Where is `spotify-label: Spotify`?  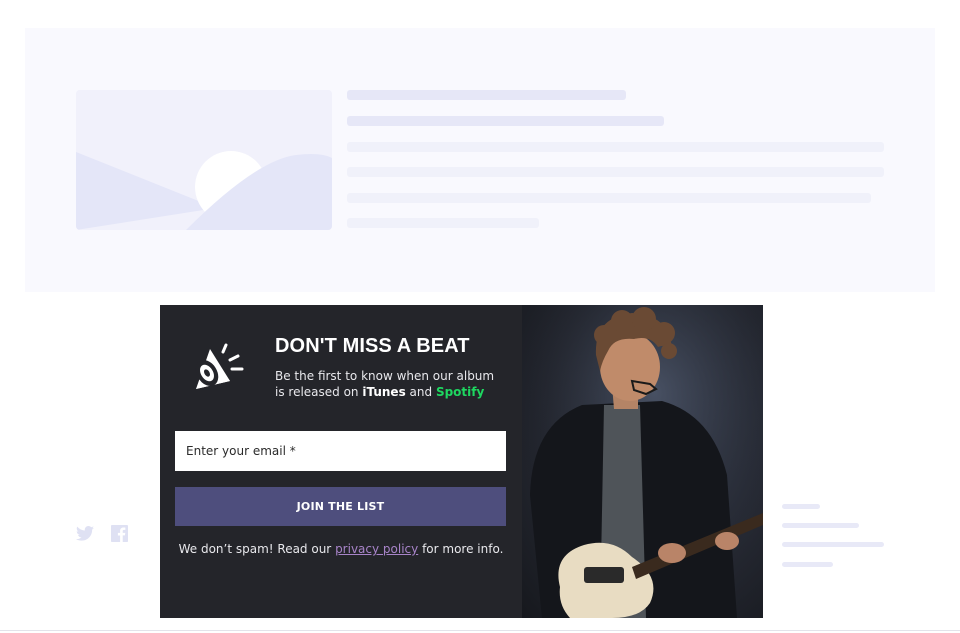 spotify-label: Spotify is located at coordinates (460, 391).